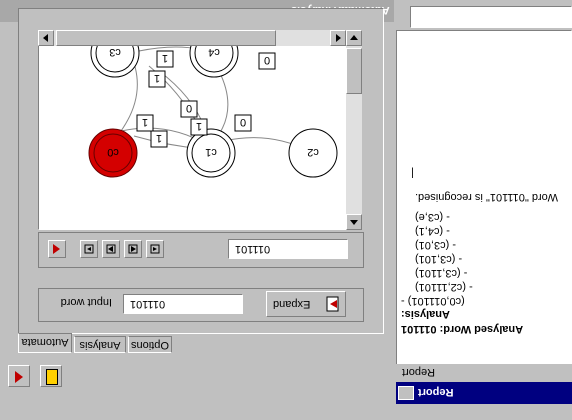 This screenshot has height=420, width=572. I want to click on arrow-up-icon, so click(354, 37).